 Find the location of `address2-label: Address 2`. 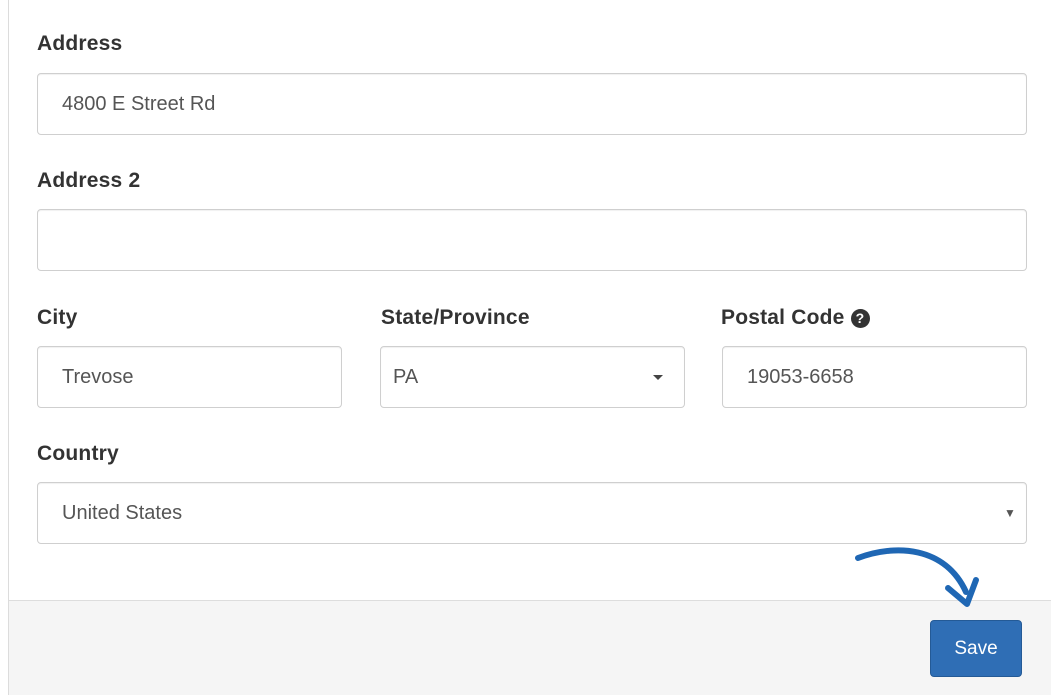

address2-label: Address 2 is located at coordinates (89, 180).